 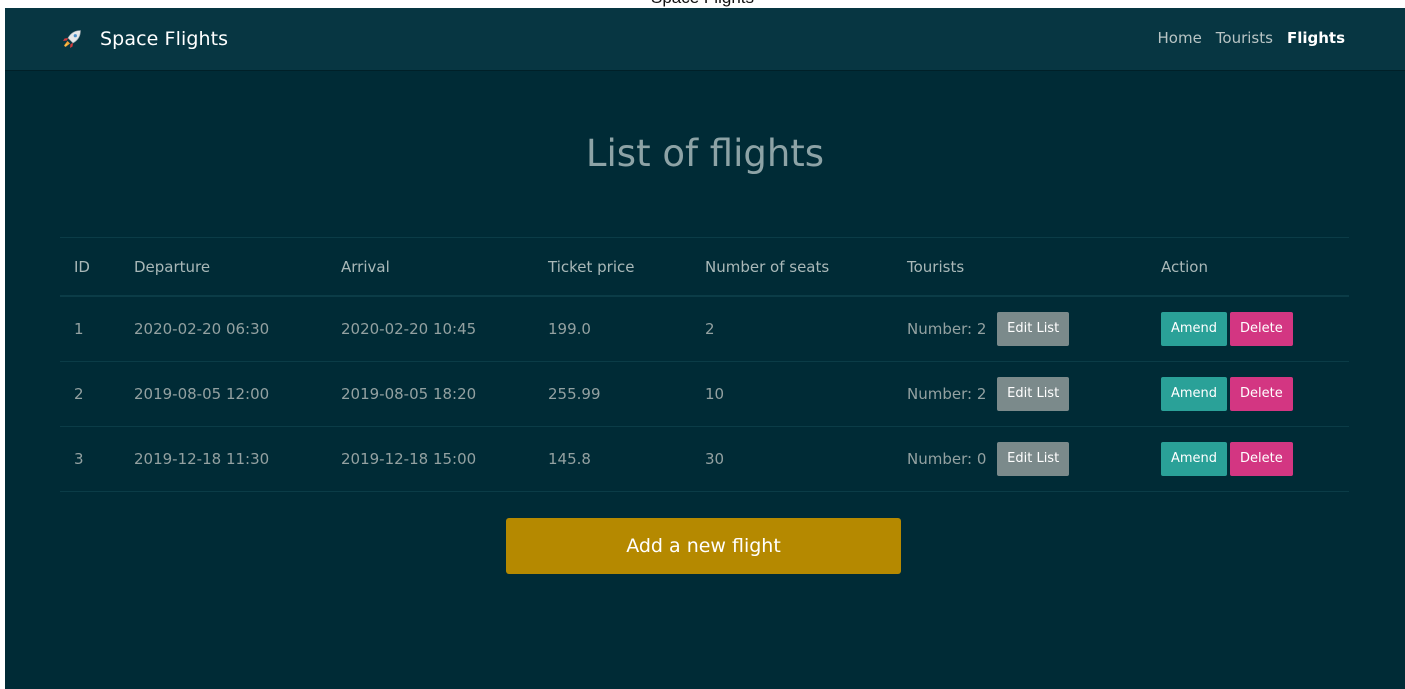 What do you see at coordinates (90, 394) in the screenshot?
I see `cell-id: 2` at bounding box center [90, 394].